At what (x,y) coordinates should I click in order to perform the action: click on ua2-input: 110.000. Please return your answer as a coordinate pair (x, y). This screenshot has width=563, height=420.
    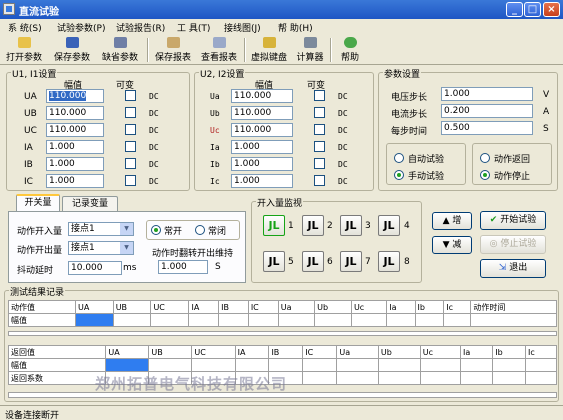
    Looking at the image, I should click on (262, 96).